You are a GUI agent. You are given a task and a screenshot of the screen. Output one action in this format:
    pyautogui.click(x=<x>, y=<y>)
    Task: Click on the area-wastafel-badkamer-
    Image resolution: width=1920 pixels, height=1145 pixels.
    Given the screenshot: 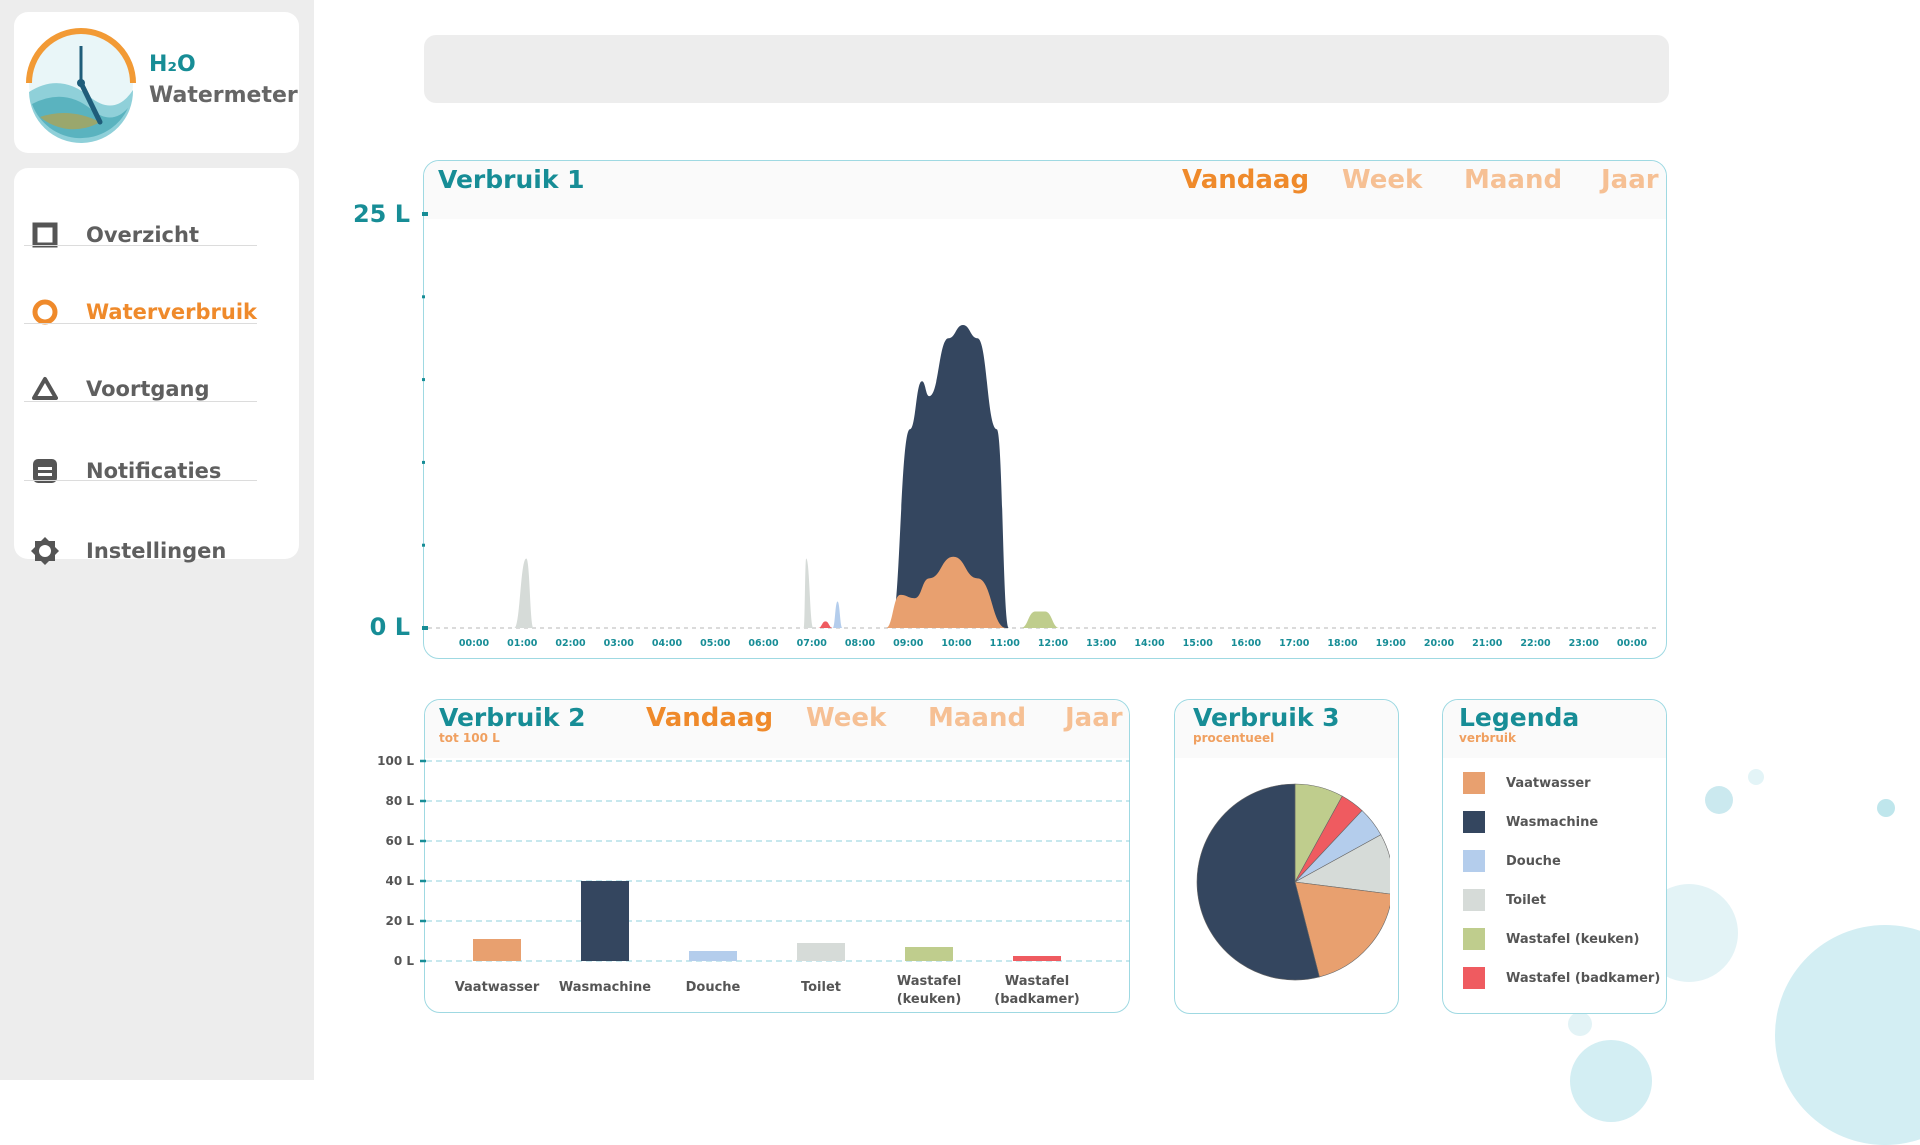 What is the action you would take?
    pyautogui.click(x=825, y=624)
    